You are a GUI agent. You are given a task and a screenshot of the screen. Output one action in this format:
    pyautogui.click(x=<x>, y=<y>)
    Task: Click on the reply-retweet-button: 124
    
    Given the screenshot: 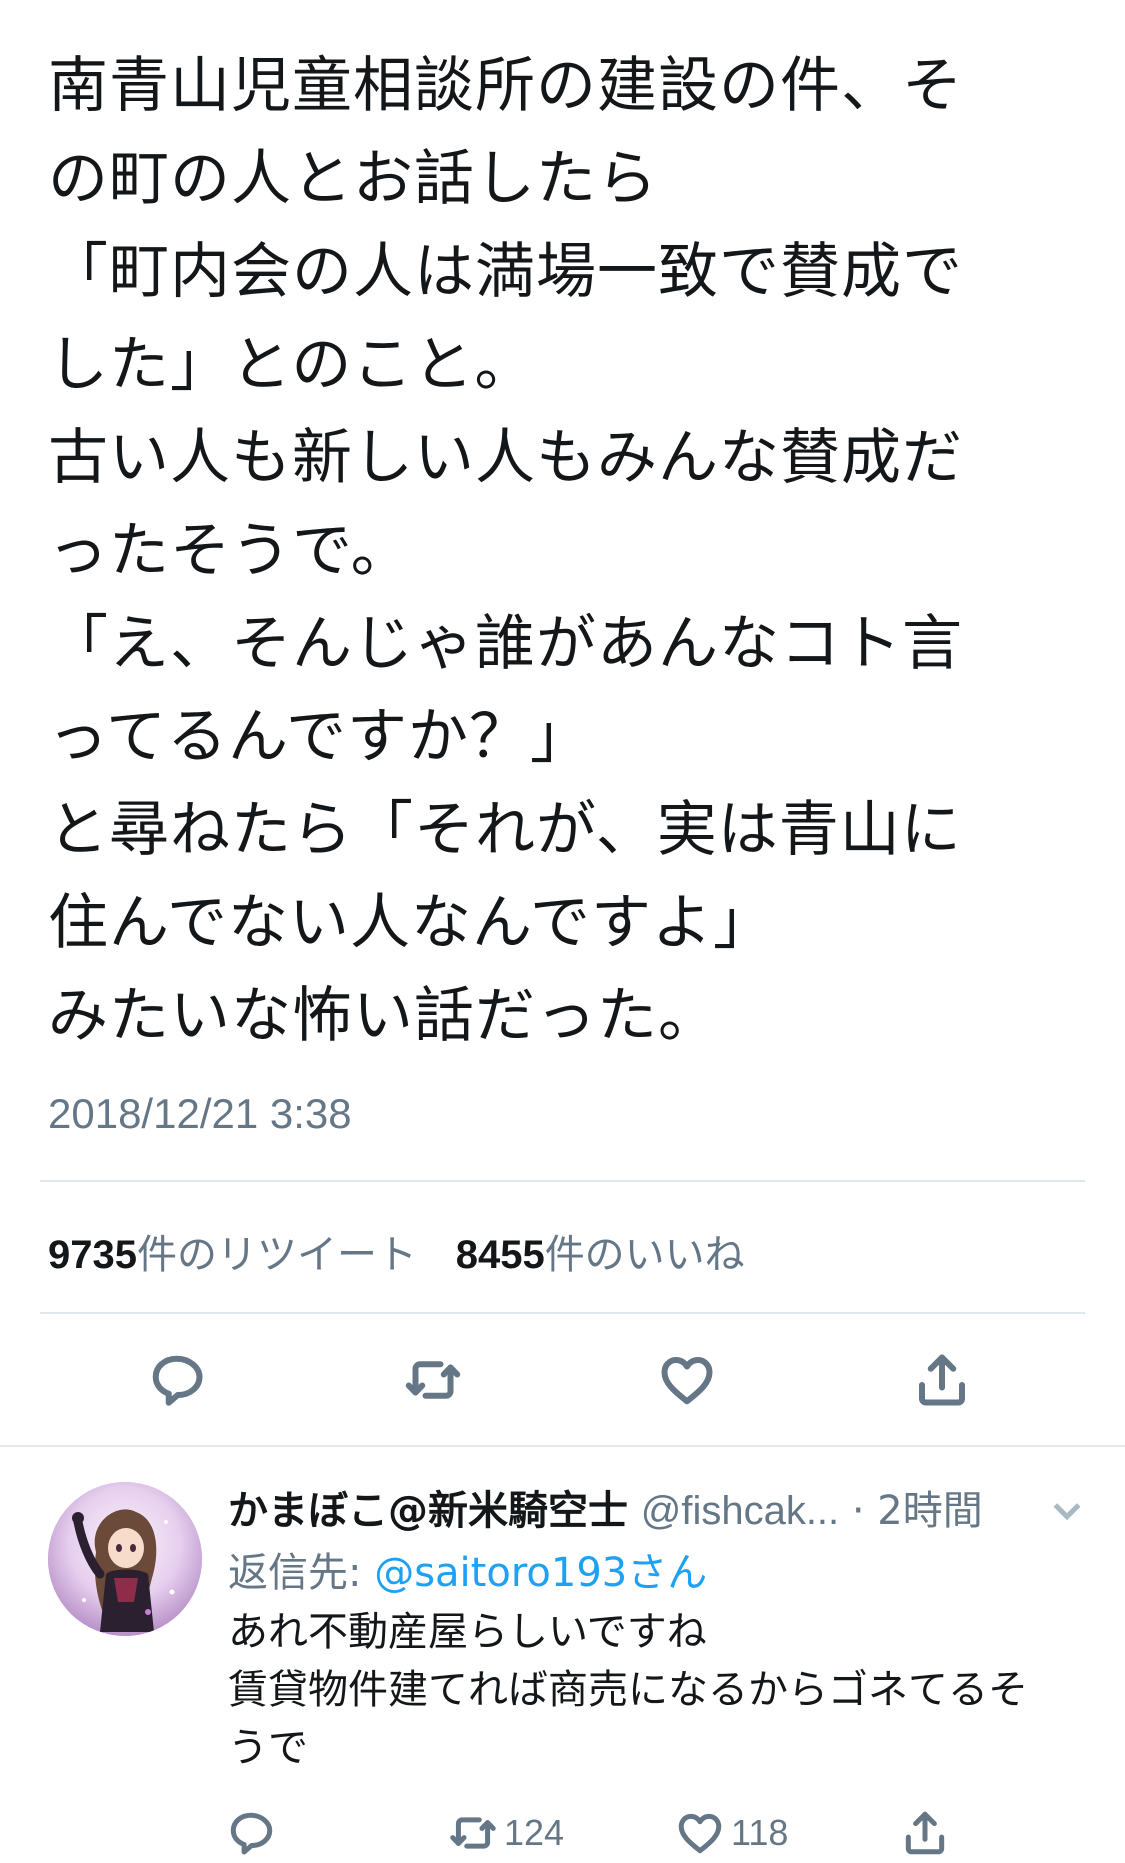 What is the action you would take?
    pyautogui.click(x=506, y=1833)
    